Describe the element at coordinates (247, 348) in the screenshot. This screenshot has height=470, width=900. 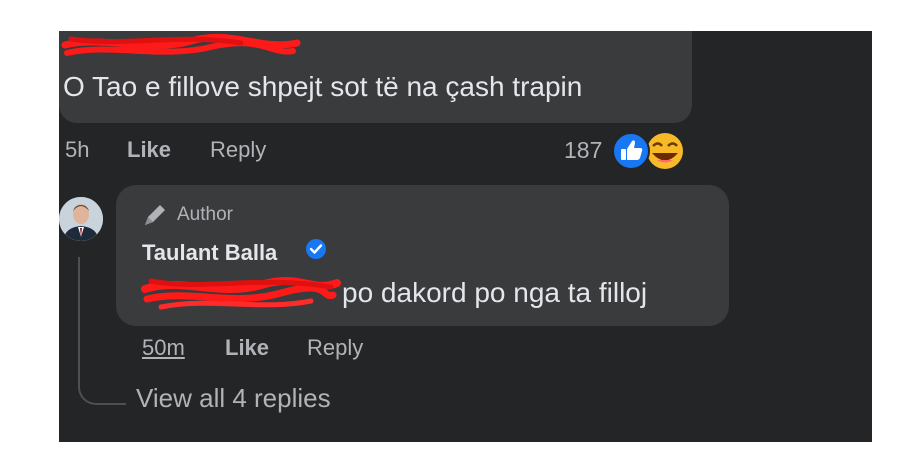
I see `reply-like-button: Like` at that location.